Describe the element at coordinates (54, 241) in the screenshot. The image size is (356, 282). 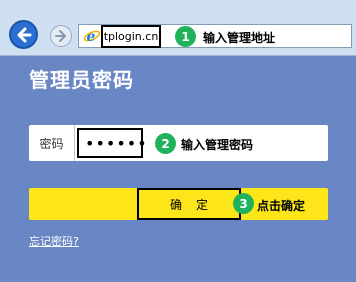
I see `forgot-password-link: 忘记密码?` at that location.